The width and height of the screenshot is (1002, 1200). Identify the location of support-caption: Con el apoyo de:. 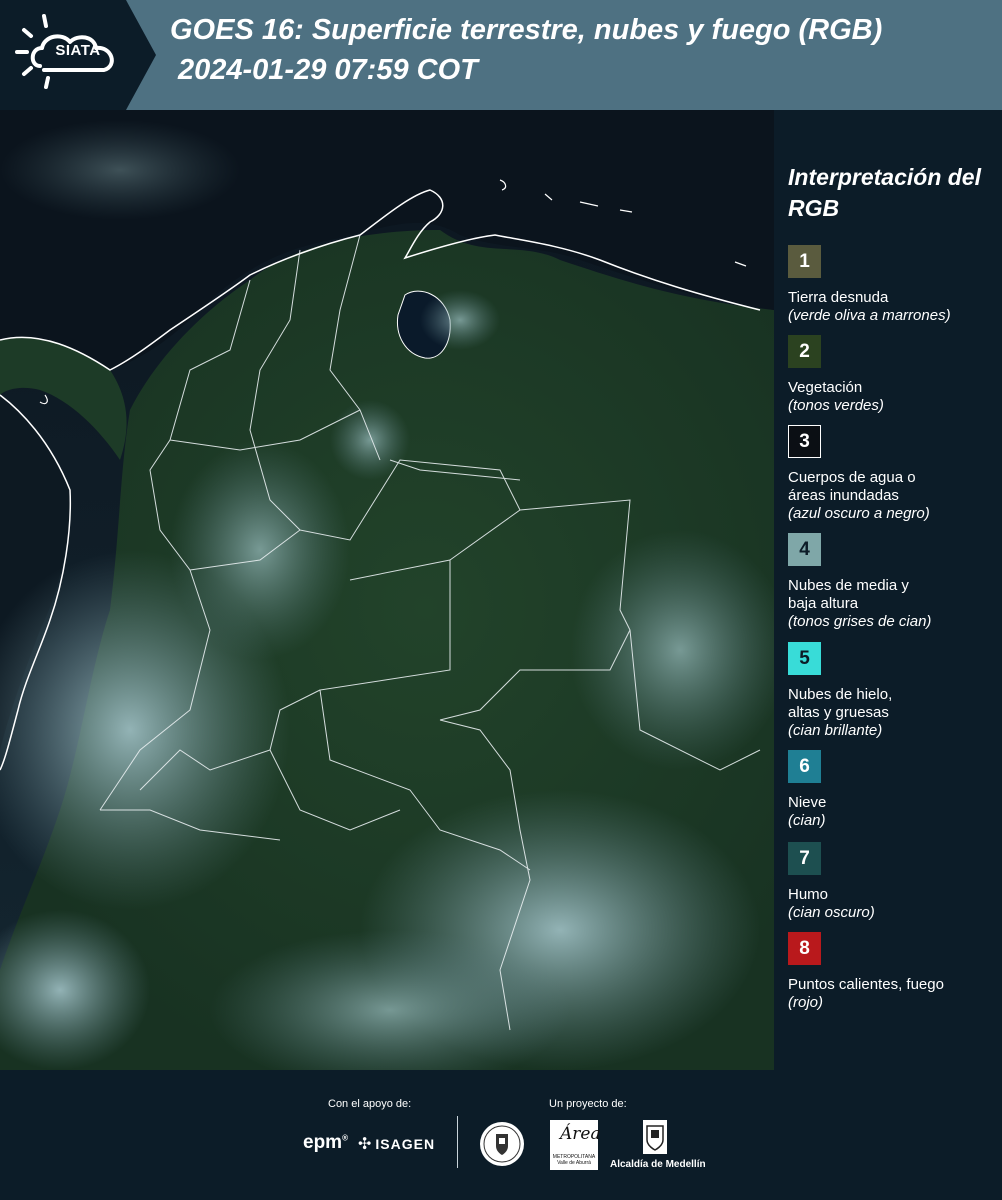
(370, 1104).